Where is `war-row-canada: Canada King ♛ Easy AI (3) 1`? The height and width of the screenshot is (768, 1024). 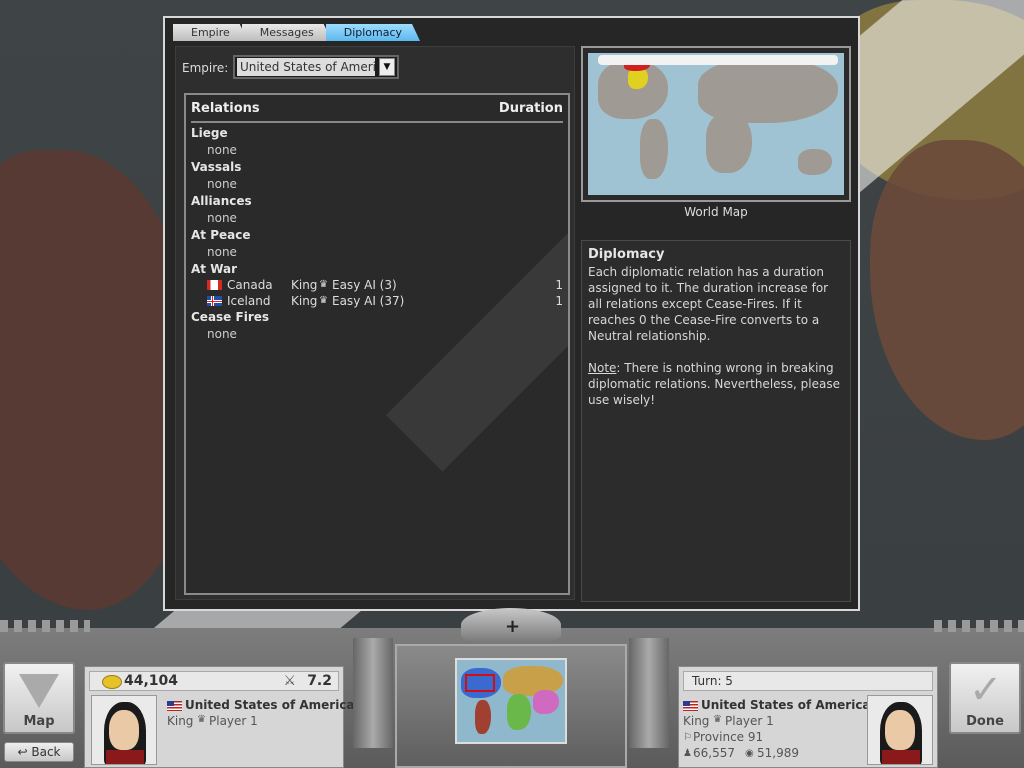 war-row-canada: Canada King ♛ Easy AI (3) 1 is located at coordinates (377, 285).